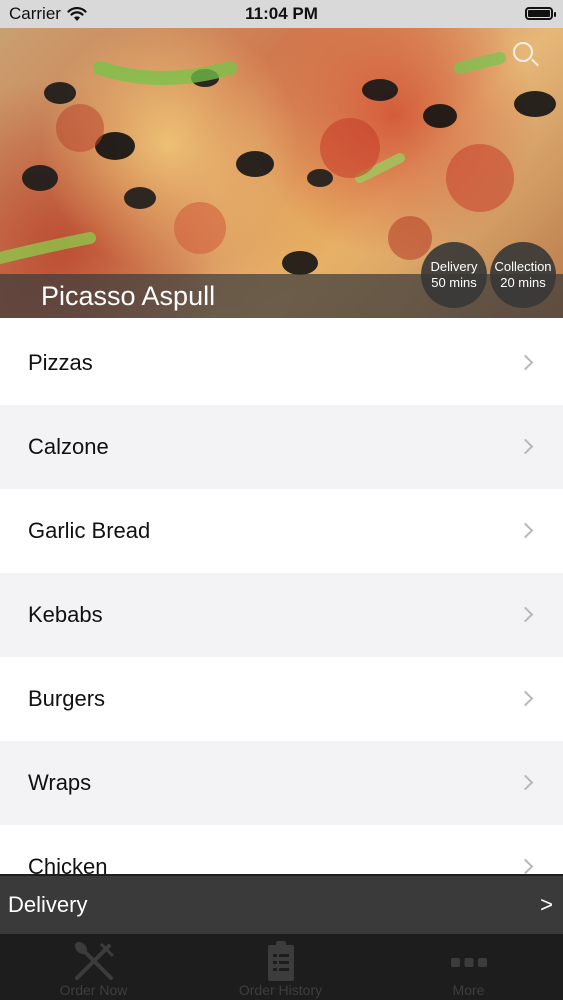  Describe the element at coordinates (454, 266) in the screenshot. I see `delivery-badge-label: Delivery` at that location.